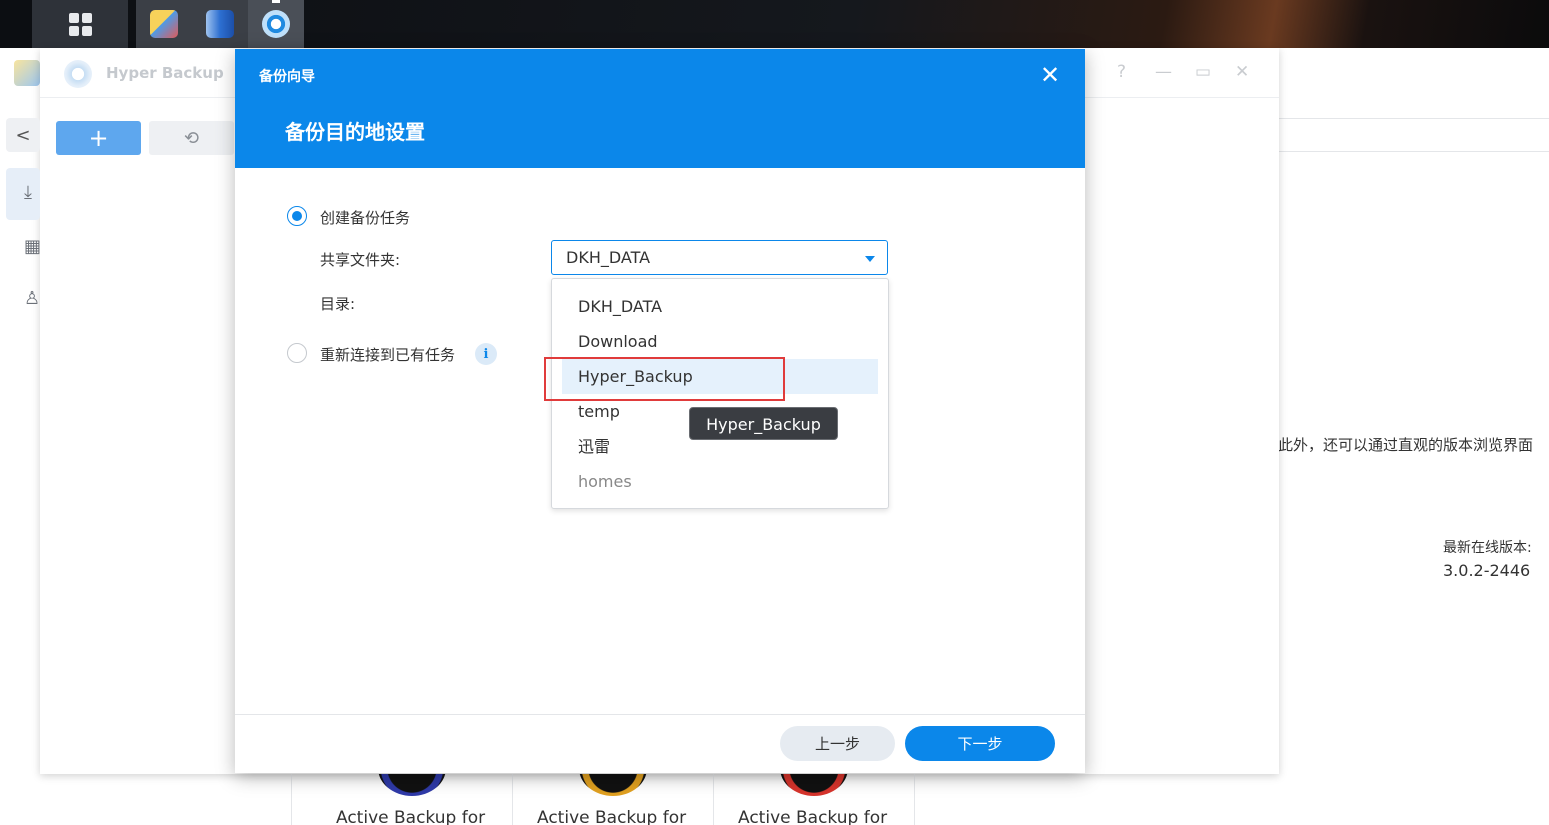  Describe the element at coordinates (387, 354) in the screenshot. I see `reconnect-task-label: 重新连接到已有任务` at that location.